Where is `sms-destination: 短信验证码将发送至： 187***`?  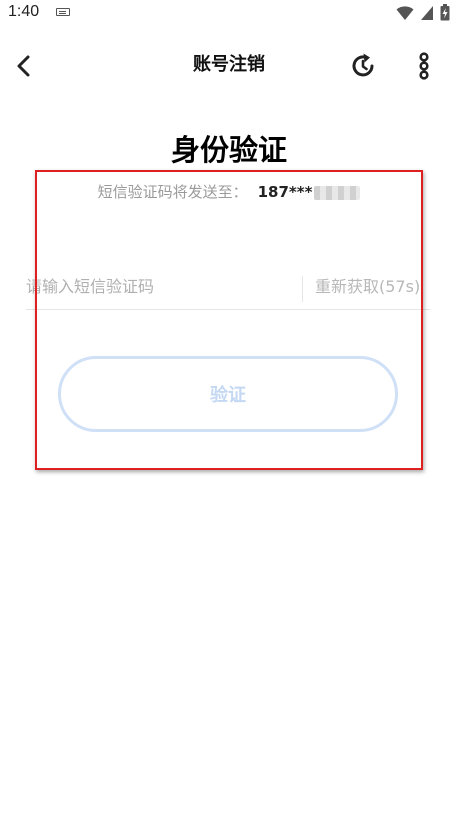 sms-destination: 短信验证码将发送至： 187*** is located at coordinates (229, 192).